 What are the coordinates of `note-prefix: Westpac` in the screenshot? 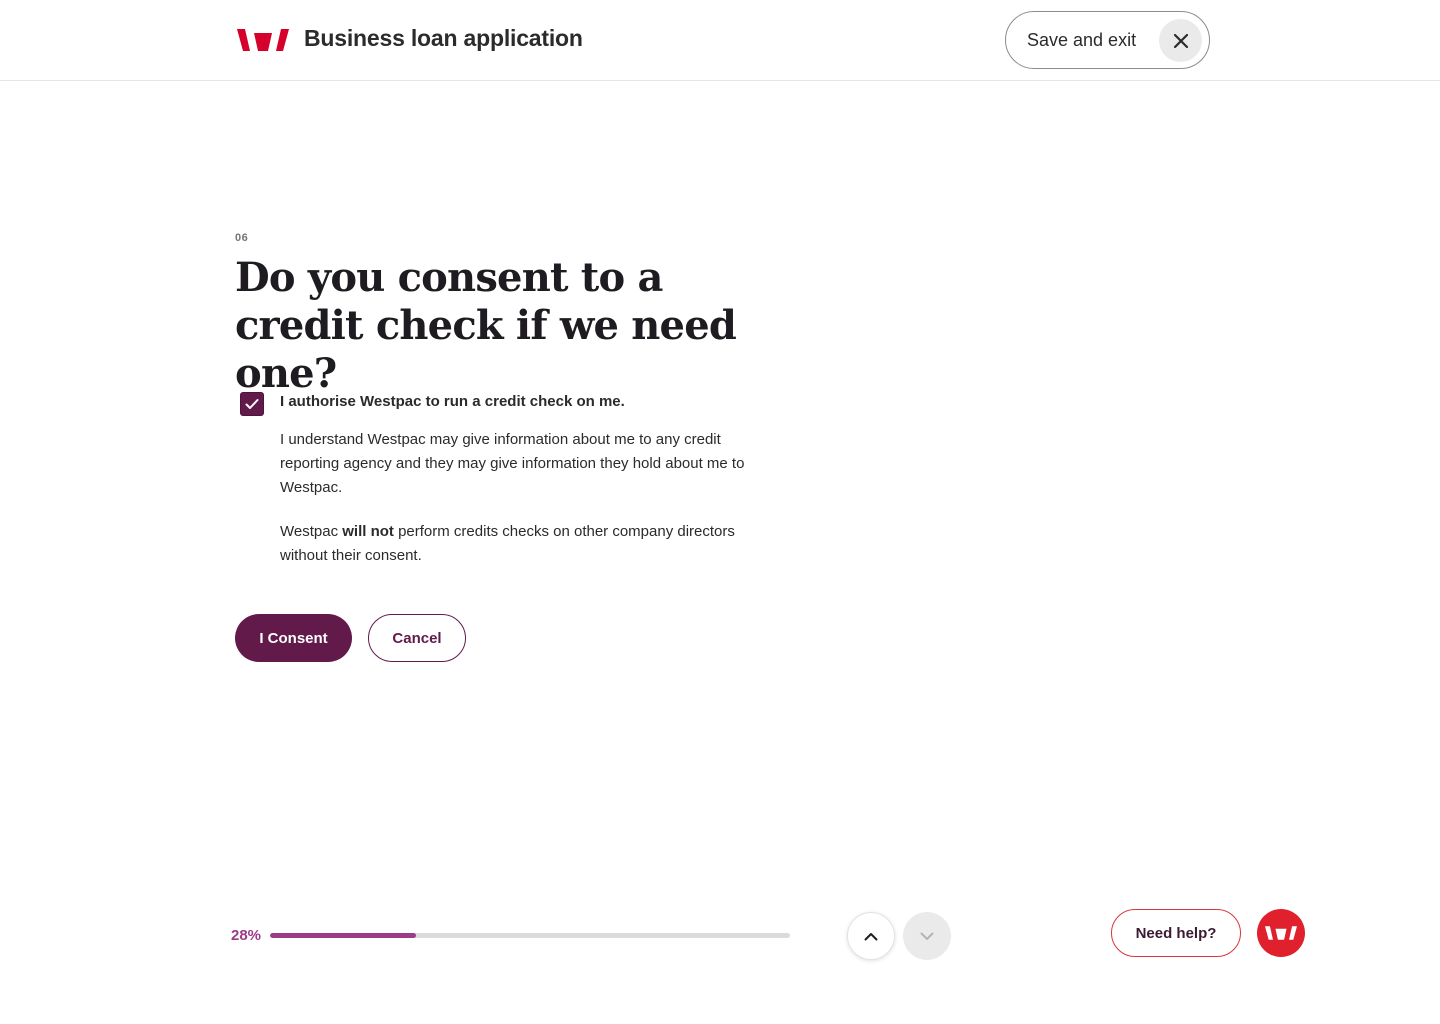 It's located at (311, 531).